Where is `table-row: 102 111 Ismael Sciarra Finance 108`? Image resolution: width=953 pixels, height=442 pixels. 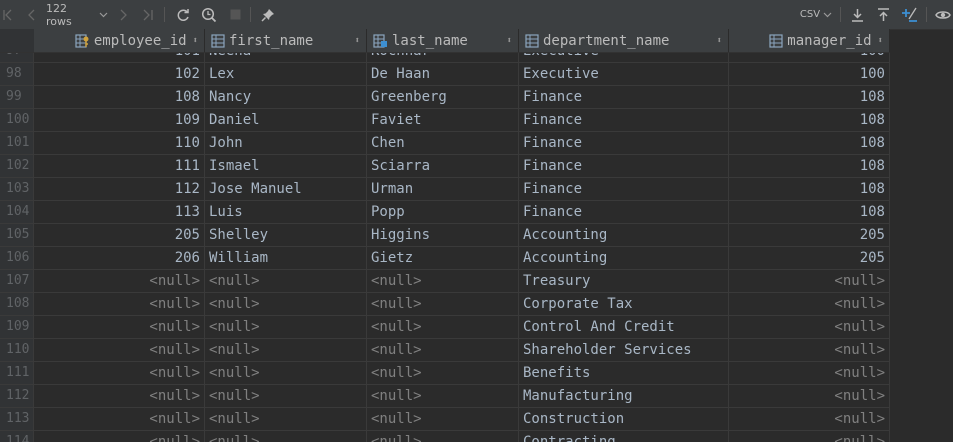
table-row: 102 111 Ismael Sciarra Finance 108 is located at coordinates (445, 166).